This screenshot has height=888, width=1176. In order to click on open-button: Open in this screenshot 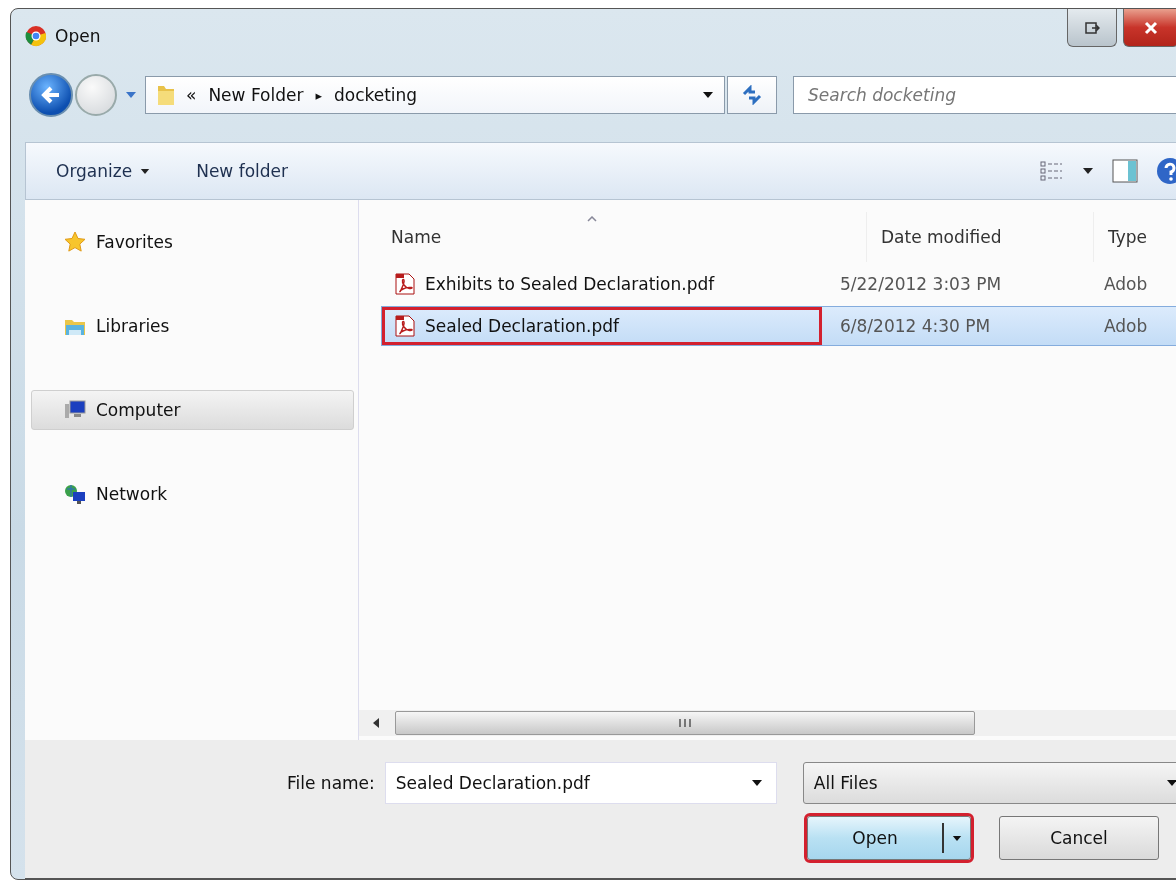, I will do `click(889, 838)`.